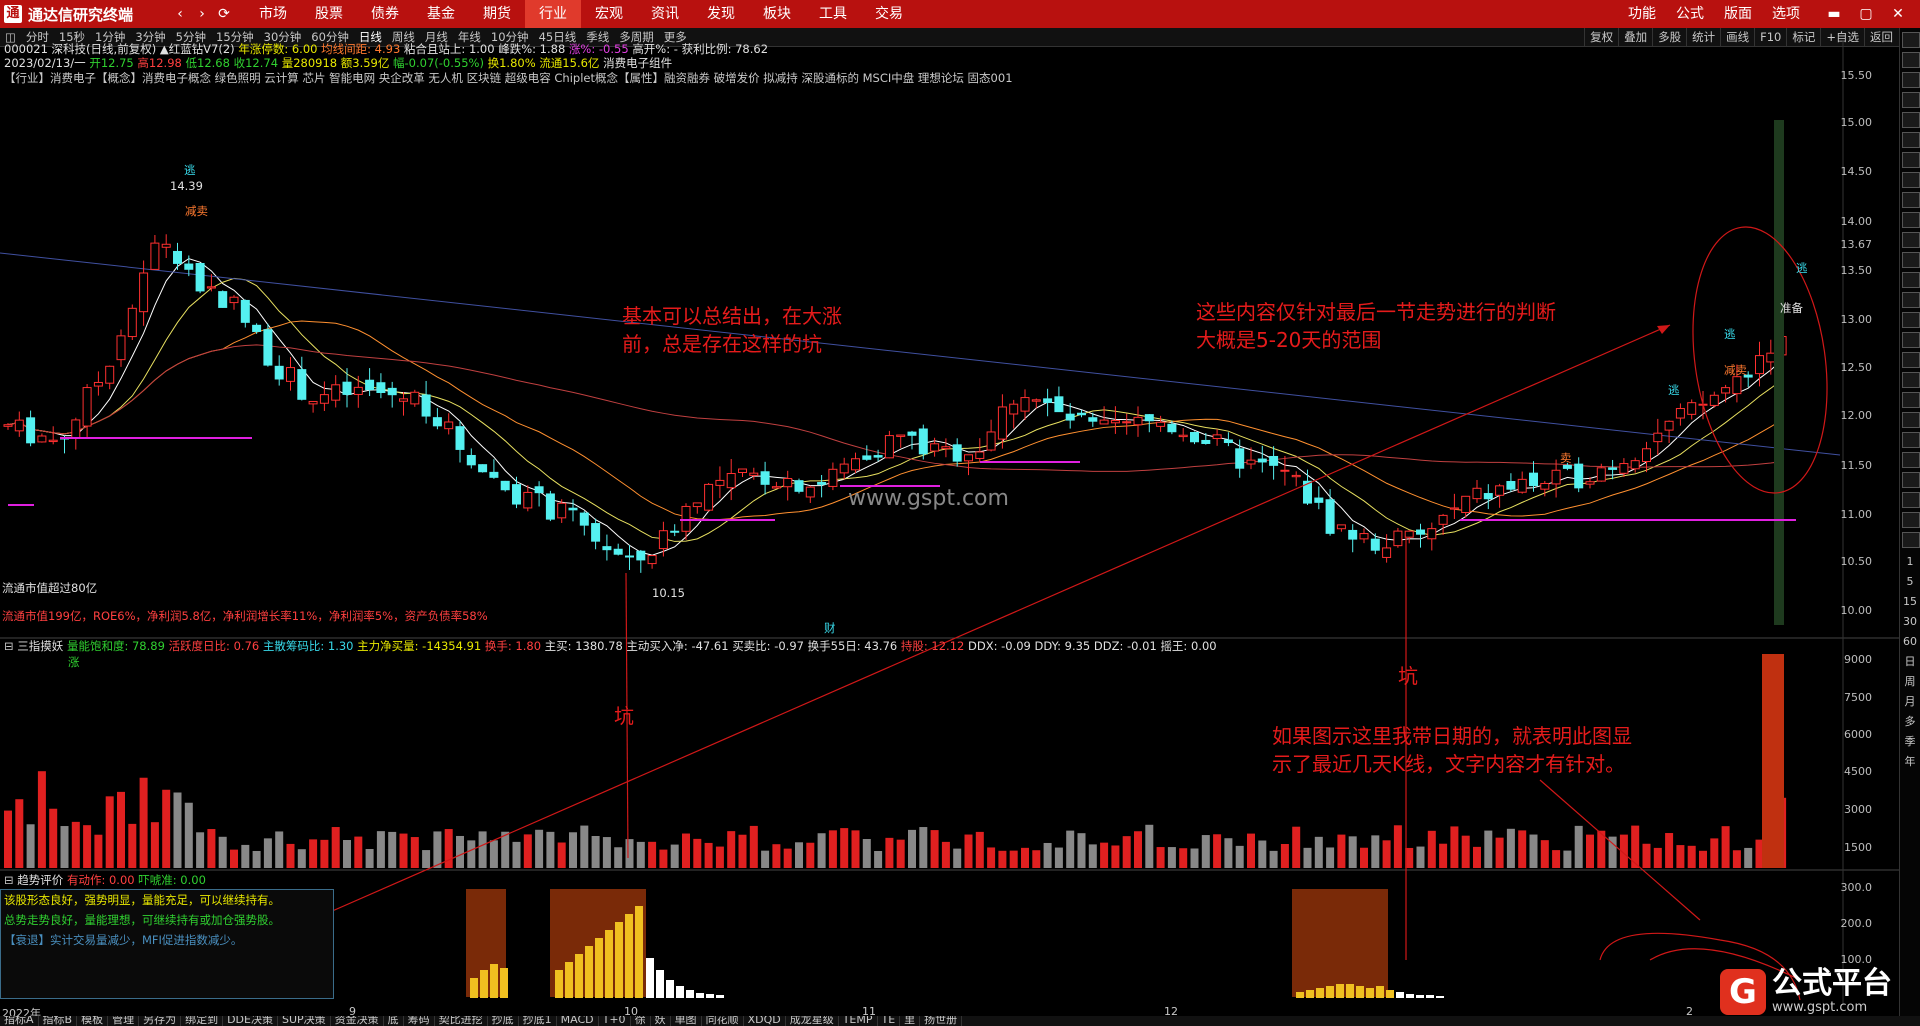 Image resolution: width=1920 pixels, height=1026 pixels. What do you see at coordinates (723, 1021) in the screenshot?
I see `indicator-tab: 同花顺` at bounding box center [723, 1021].